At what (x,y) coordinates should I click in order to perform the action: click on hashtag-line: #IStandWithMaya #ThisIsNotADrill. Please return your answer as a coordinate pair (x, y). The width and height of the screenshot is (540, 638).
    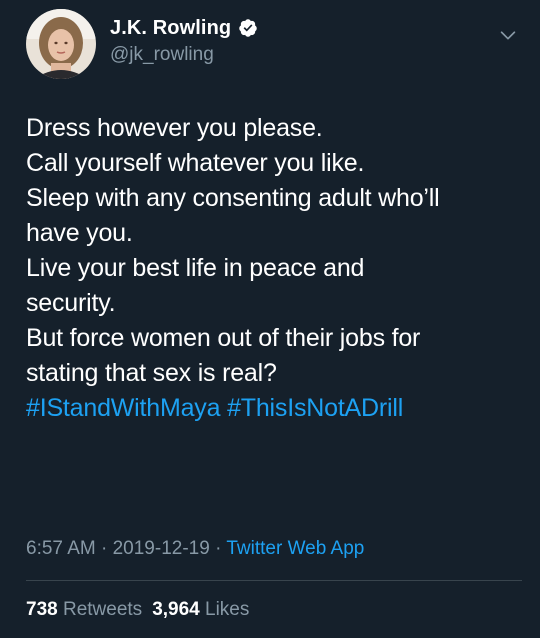
    Looking at the image, I should click on (261, 408).